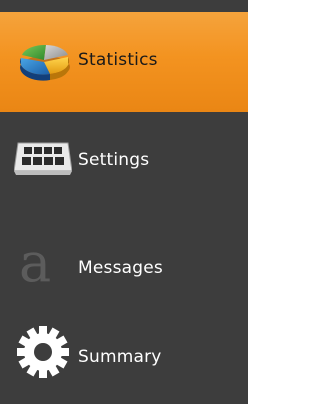 The width and height of the screenshot is (320, 404). Describe the element at coordinates (120, 268) in the screenshot. I see `sidebar-item-label: Messages` at that location.